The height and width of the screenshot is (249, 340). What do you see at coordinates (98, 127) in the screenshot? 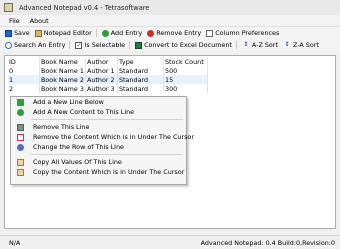
I see `menu-item-remove-line: Remove This Line` at bounding box center [98, 127].